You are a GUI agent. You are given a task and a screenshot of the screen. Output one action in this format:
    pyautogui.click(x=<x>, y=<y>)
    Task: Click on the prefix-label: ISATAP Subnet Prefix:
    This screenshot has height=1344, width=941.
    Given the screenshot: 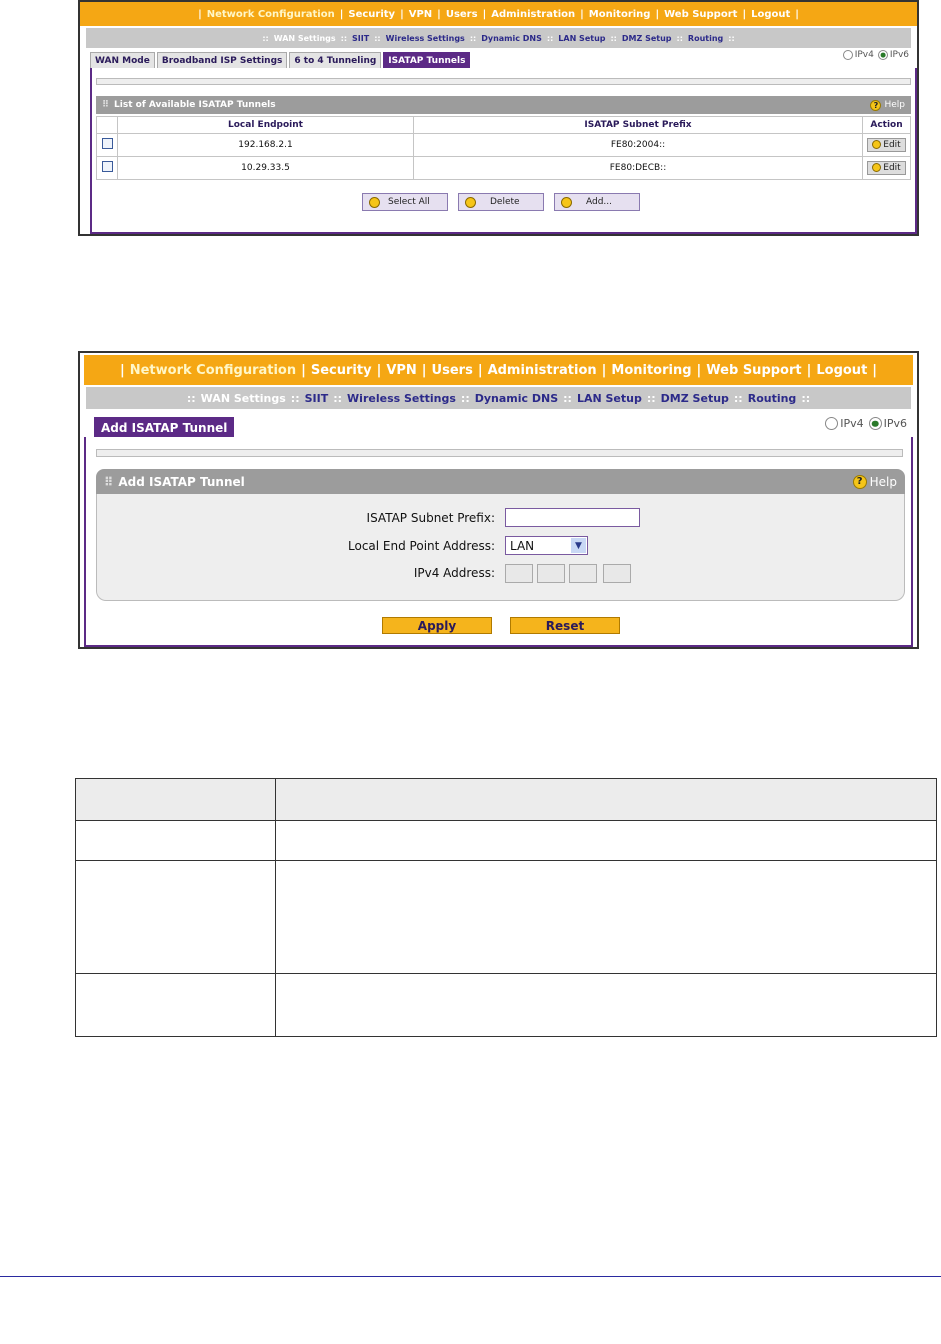 What is the action you would take?
    pyautogui.click(x=430, y=518)
    